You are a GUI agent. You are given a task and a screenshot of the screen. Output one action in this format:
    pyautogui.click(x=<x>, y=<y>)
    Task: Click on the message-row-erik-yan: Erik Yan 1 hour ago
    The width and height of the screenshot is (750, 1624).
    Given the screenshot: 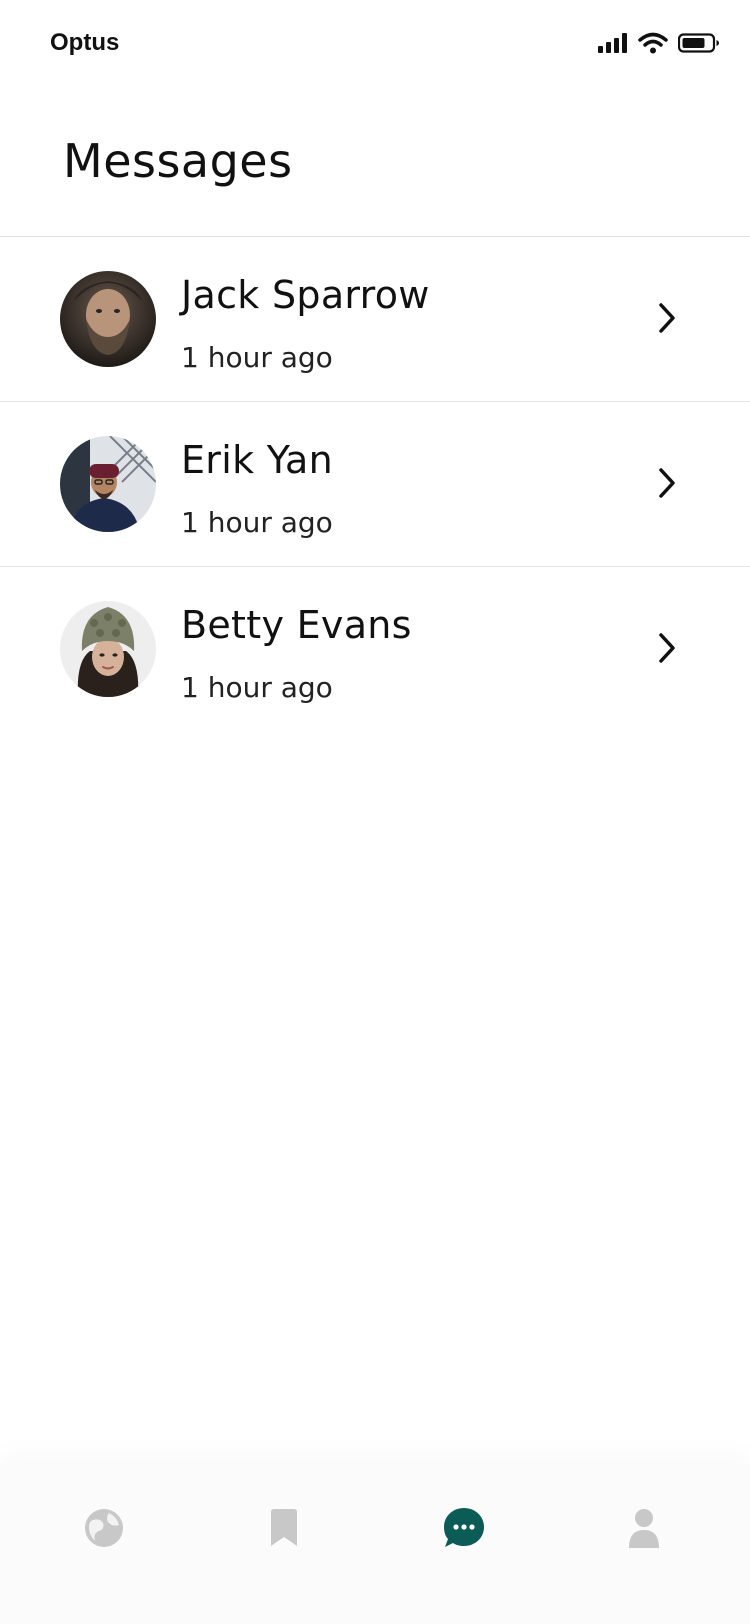 What is the action you would take?
    pyautogui.click(x=375, y=484)
    